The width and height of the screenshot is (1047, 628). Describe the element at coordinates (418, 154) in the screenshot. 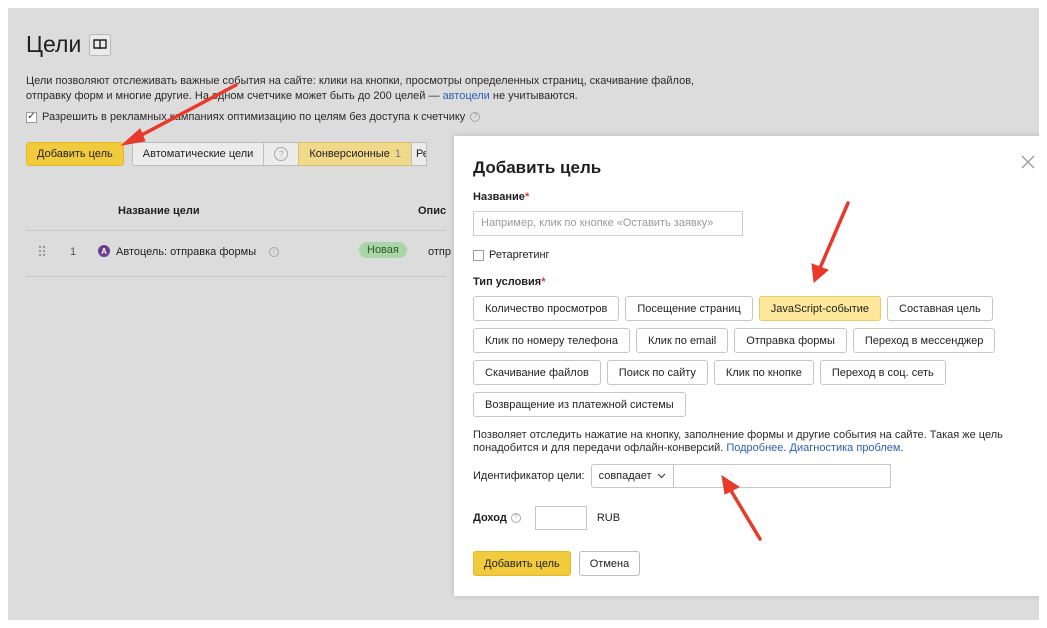

I see `tab-retargeting: Ре` at that location.